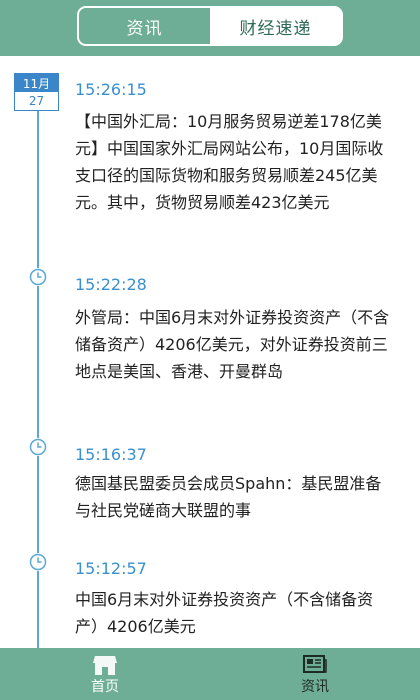  I want to click on news-text: 中国6月末对外证券投资资产（不含储备资产）4206亿美元, so click(235, 613).